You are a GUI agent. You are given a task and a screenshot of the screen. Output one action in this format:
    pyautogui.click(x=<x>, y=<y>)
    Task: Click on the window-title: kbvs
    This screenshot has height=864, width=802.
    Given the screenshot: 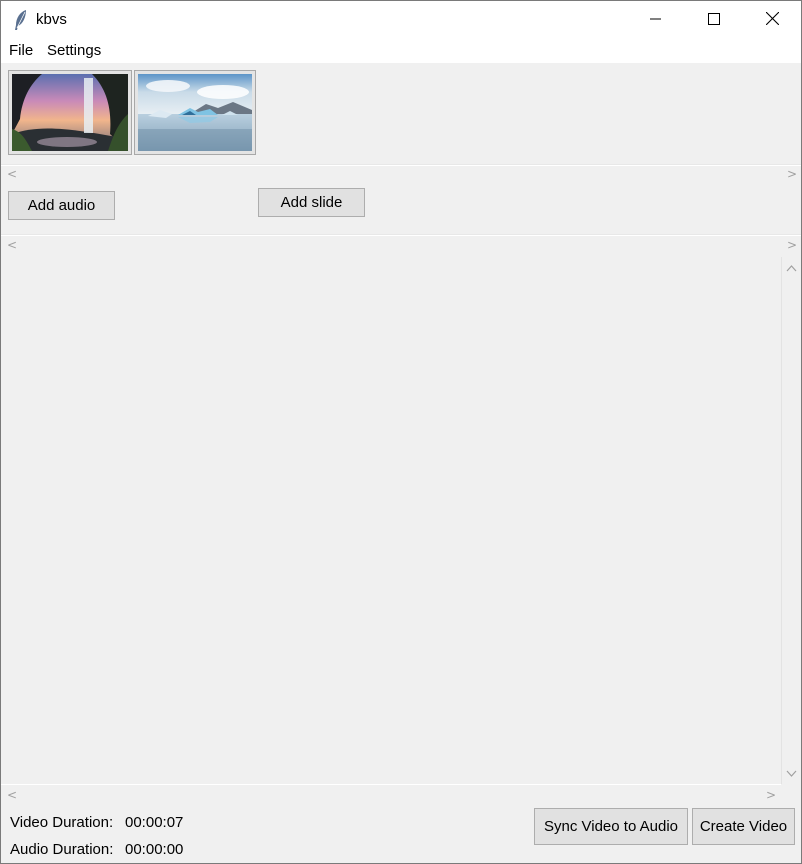 What is the action you would take?
    pyautogui.click(x=51, y=19)
    